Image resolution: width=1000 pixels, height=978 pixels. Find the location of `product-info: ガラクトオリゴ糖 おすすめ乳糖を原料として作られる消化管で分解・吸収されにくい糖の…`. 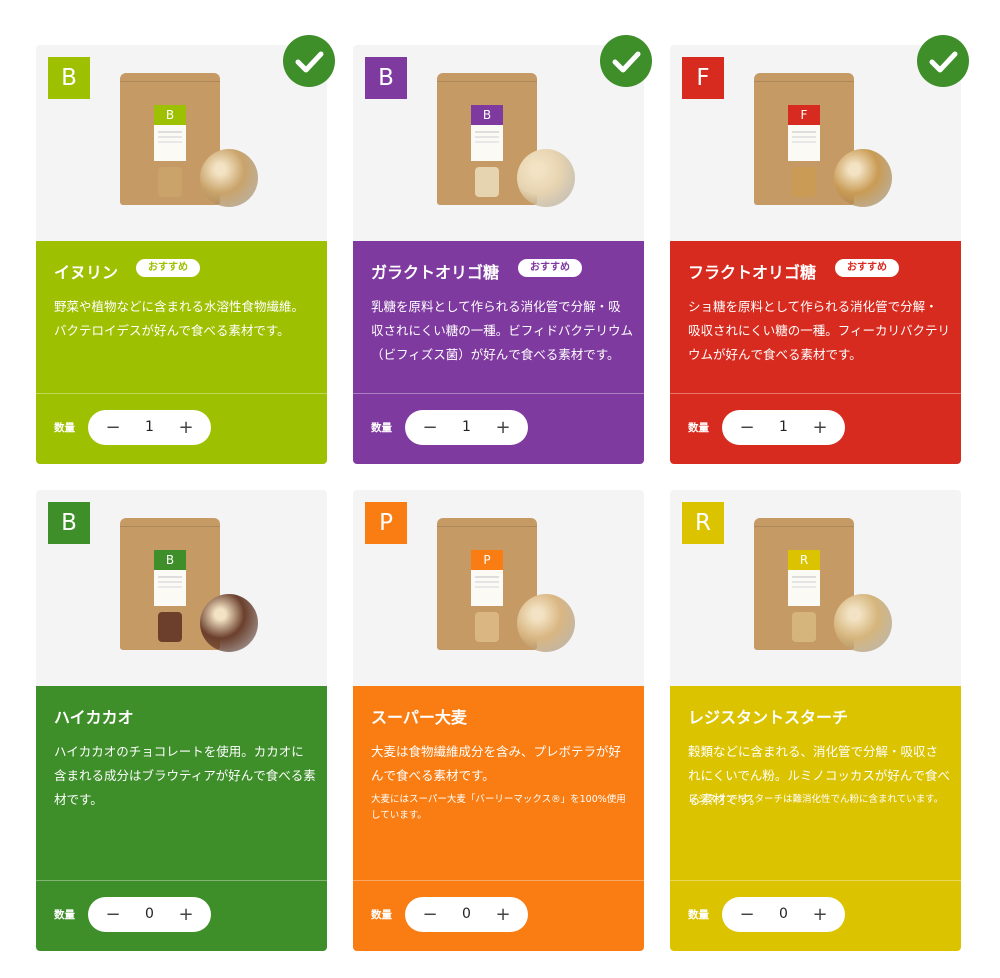

product-info: ガラクトオリゴ糖 おすすめ乳糖を原料として作られる消化管で分解・吸収されにくい糖の… is located at coordinates (498, 352).